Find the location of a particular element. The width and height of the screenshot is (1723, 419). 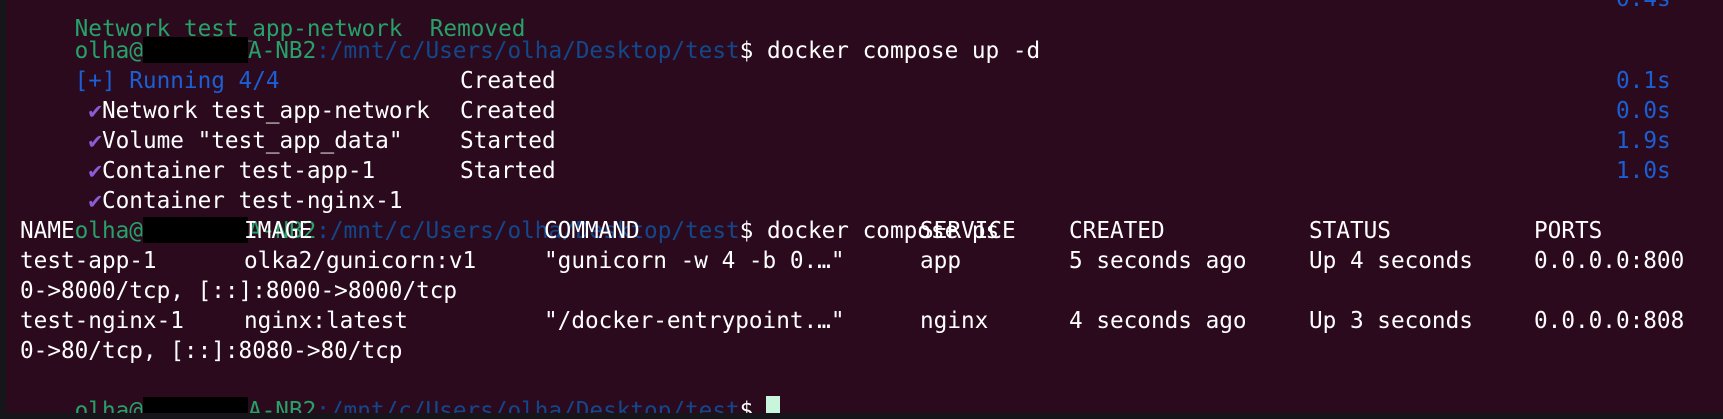

result-row: ✔Volume "test_app_data" is located at coordinates (211, 125).